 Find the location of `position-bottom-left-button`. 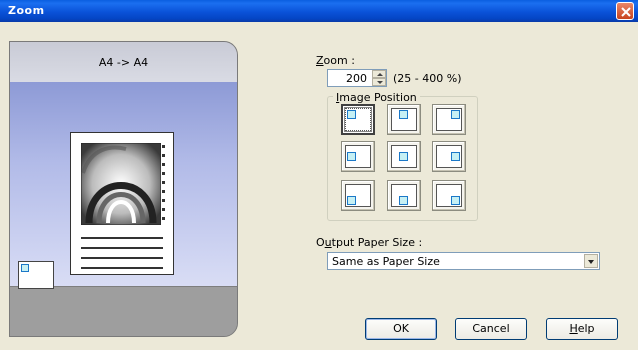

position-bottom-left-button is located at coordinates (358, 195).